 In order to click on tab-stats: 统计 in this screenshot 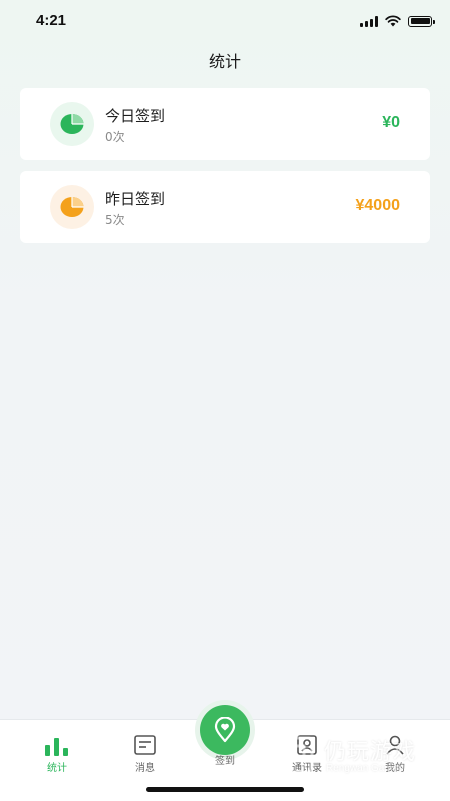, I will do `click(57, 752)`.